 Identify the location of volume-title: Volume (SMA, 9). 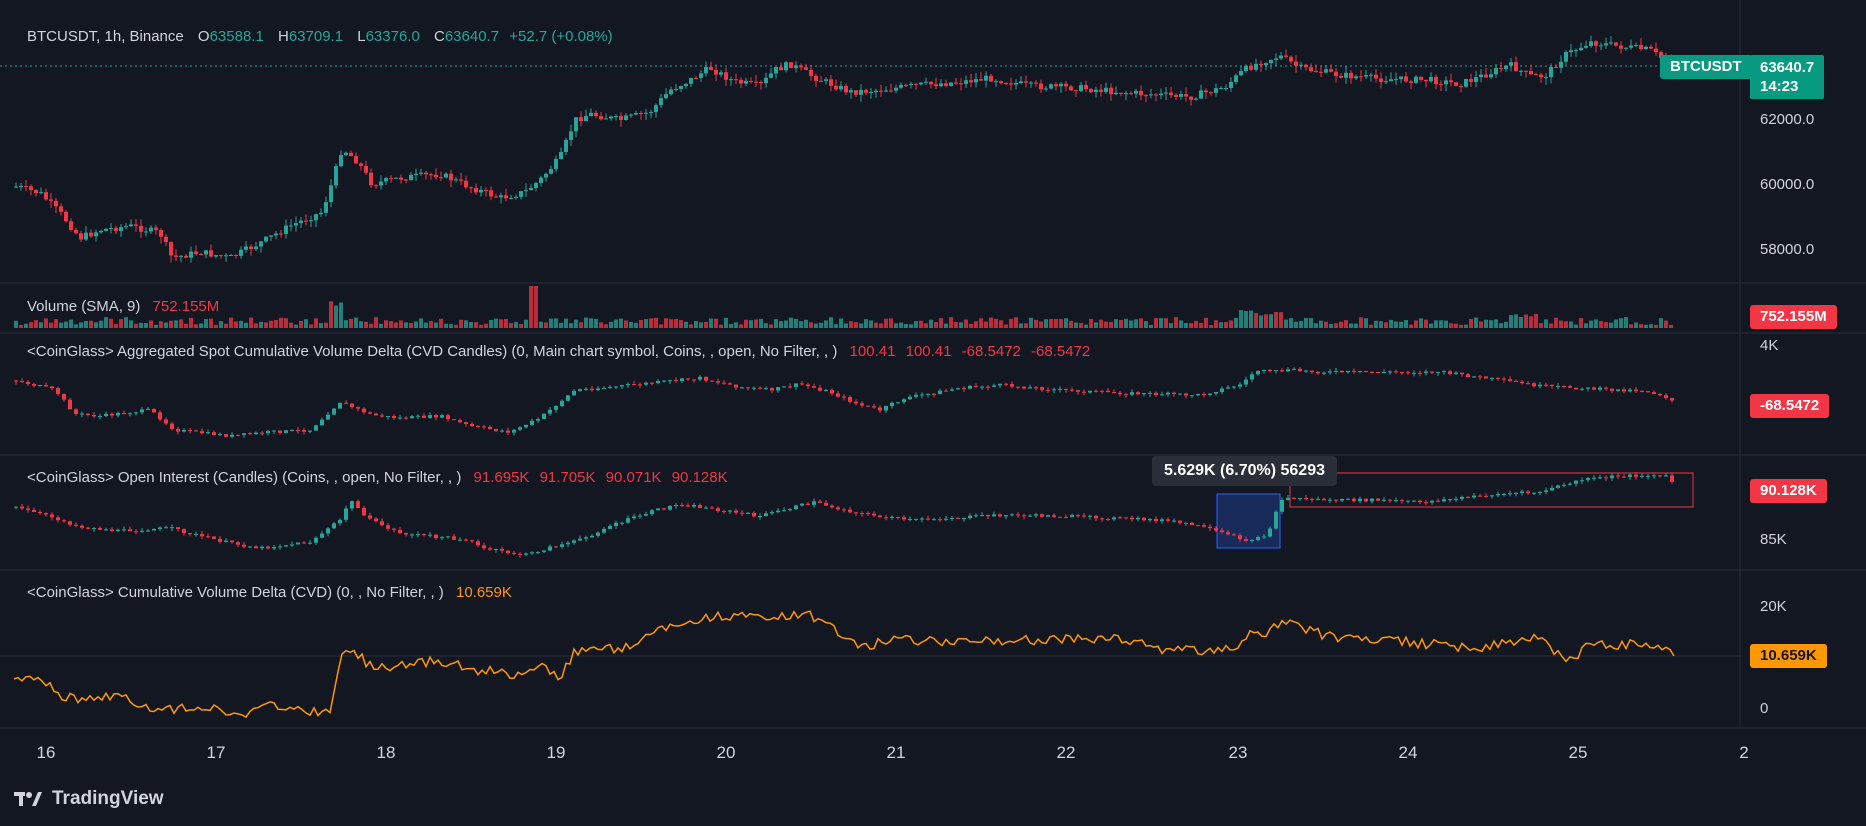
(83, 306).